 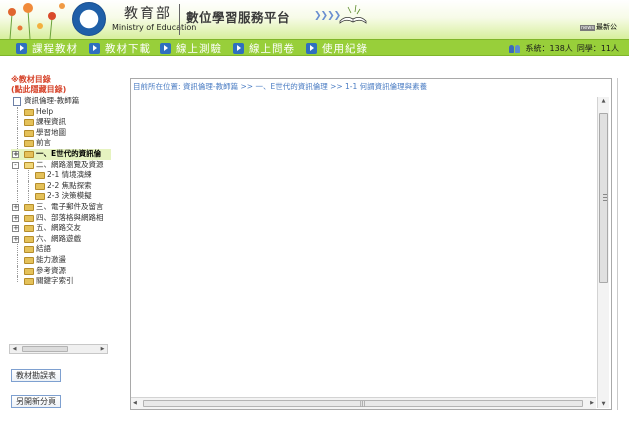 What do you see at coordinates (51, 259) in the screenshot?
I see `tree-item-label: 能力激盪` at bounding box center [51, 259].